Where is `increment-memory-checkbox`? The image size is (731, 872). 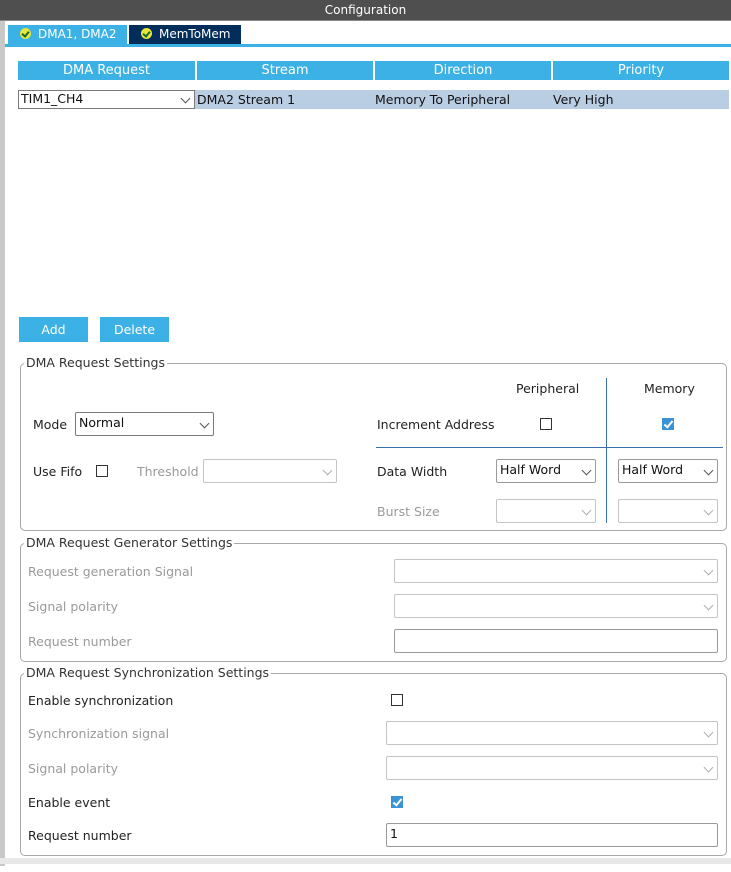 increment-memory-checkbox is located at coordinates (668, 424).